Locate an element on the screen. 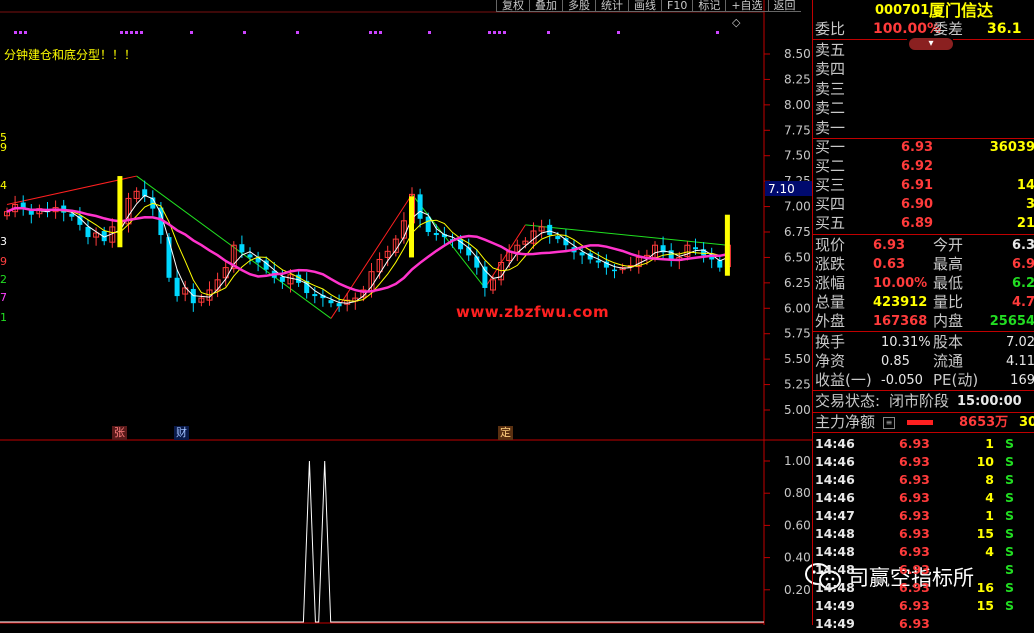  ask-label: 卖五 is located at coordinates (830, 50).